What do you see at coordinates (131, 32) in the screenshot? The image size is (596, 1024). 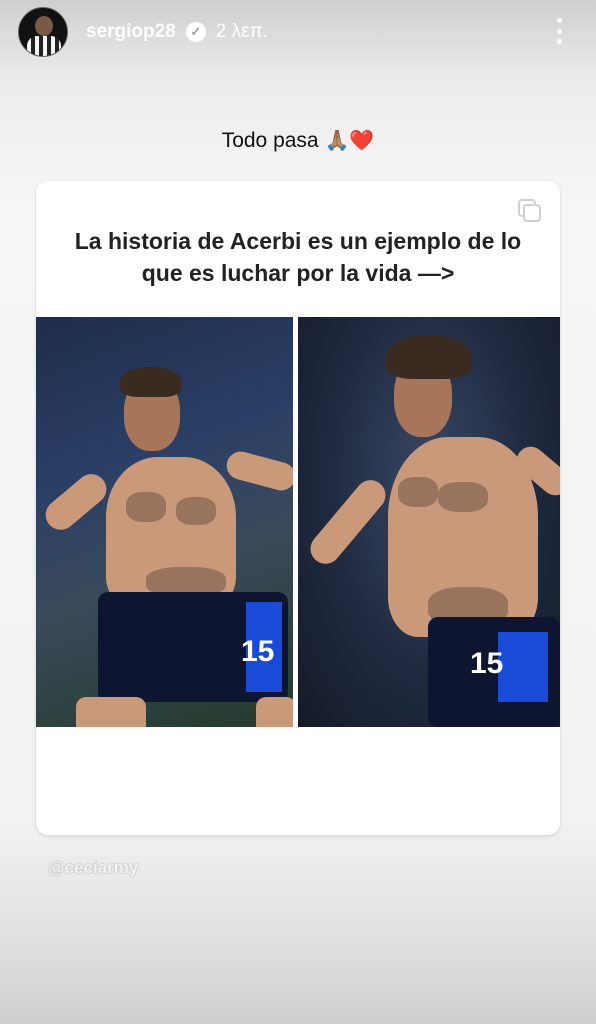 I see `username: sergiop28` at bounding box center [131, 32].